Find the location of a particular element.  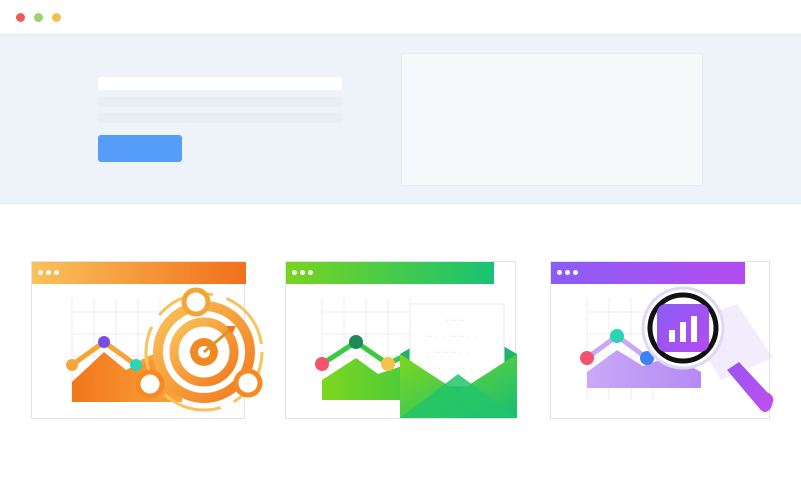

close-window-icon is located at coordinates (20, 17).